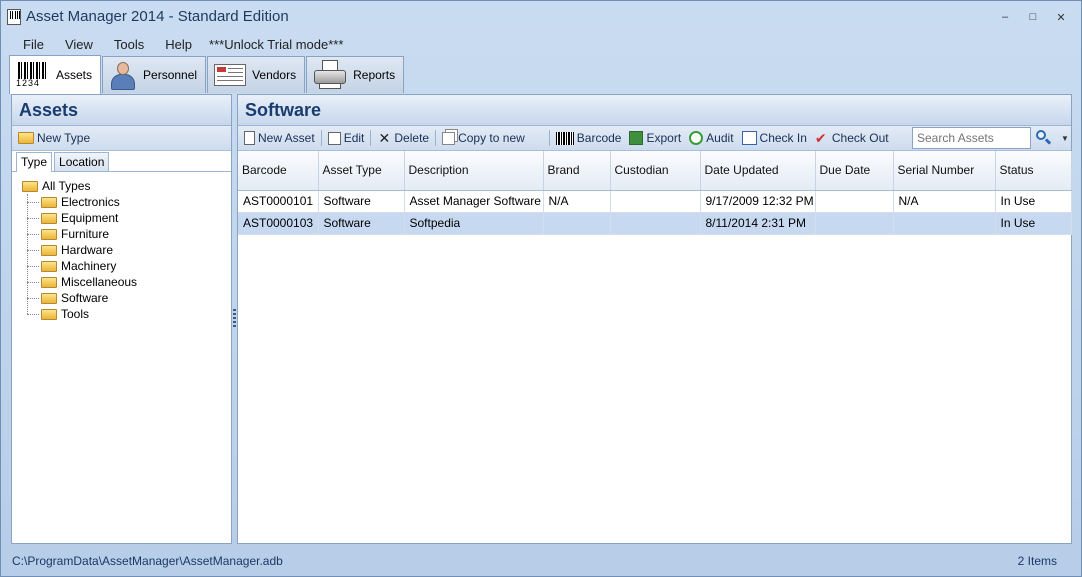  I want to click on cell-custodian, so click(655, 201).